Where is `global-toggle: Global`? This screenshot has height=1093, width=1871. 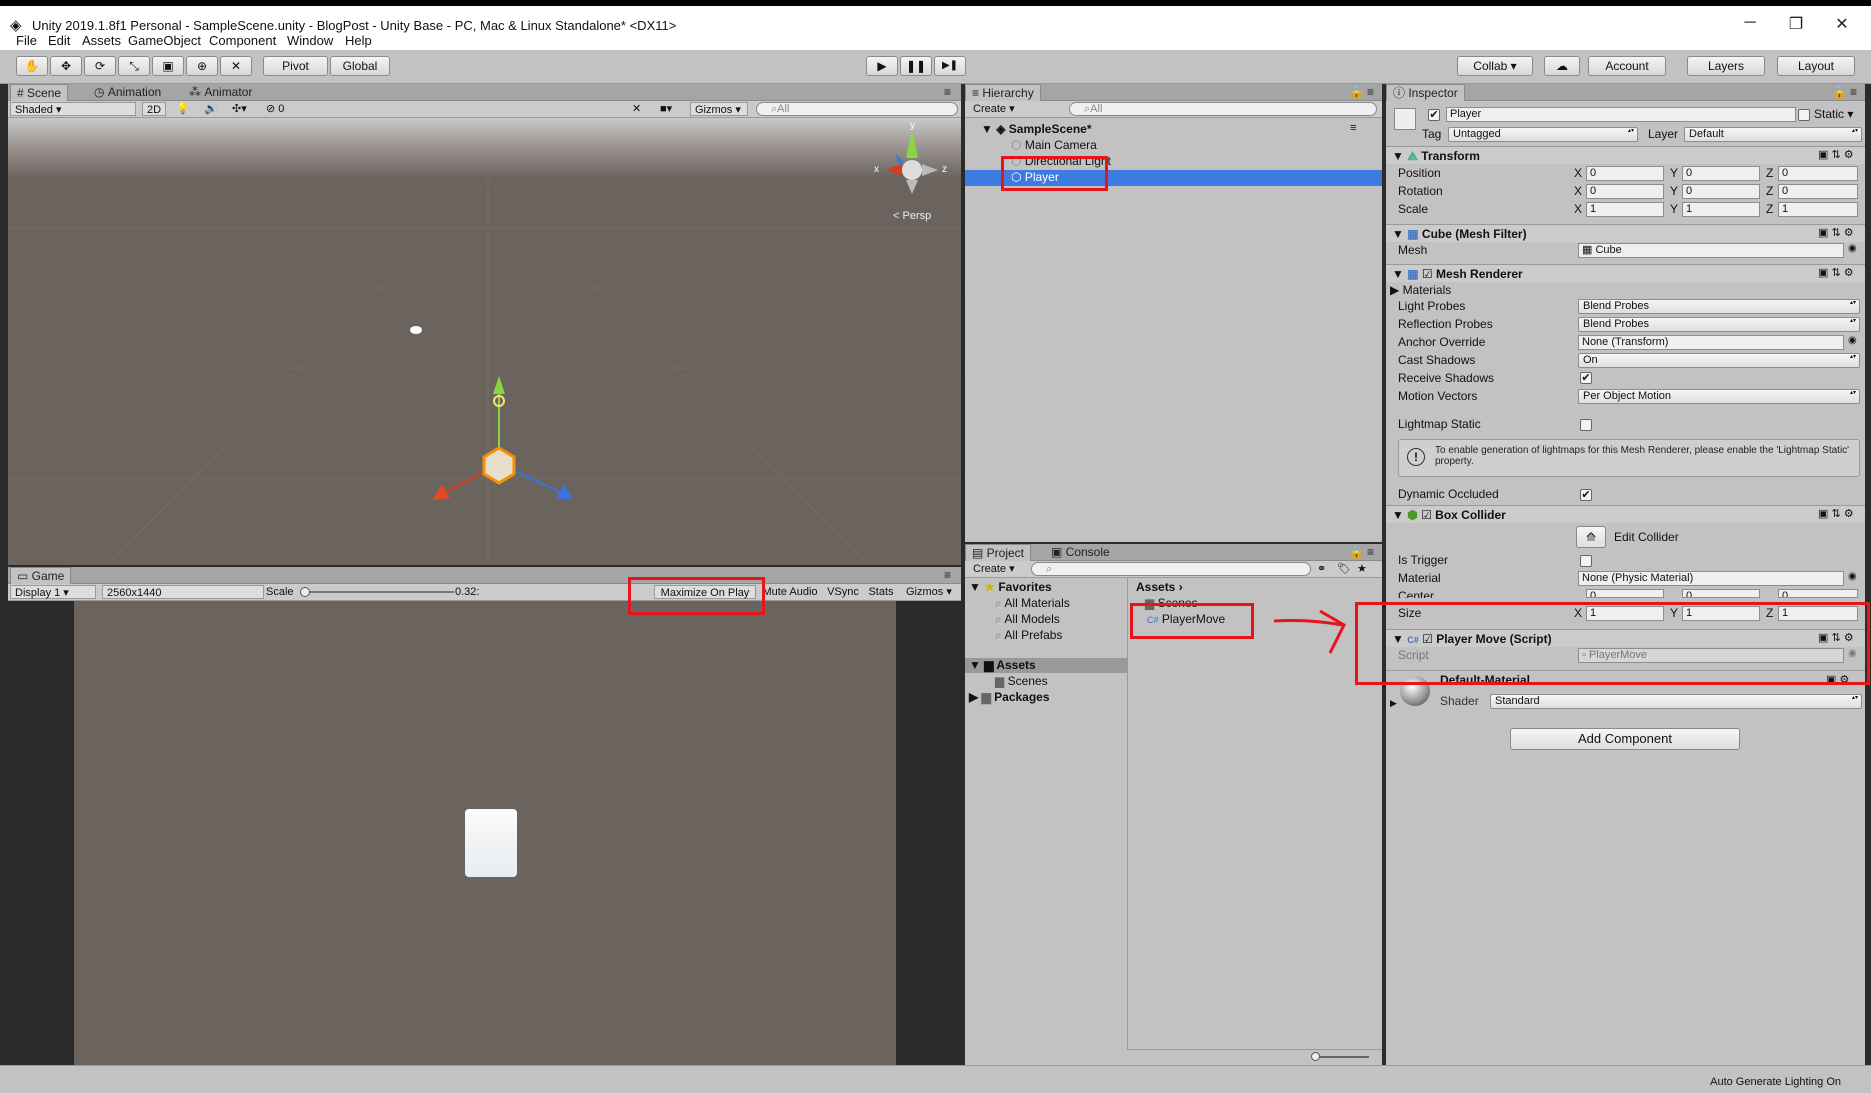
global-toggle: Global is located at coordinates (360, 66).